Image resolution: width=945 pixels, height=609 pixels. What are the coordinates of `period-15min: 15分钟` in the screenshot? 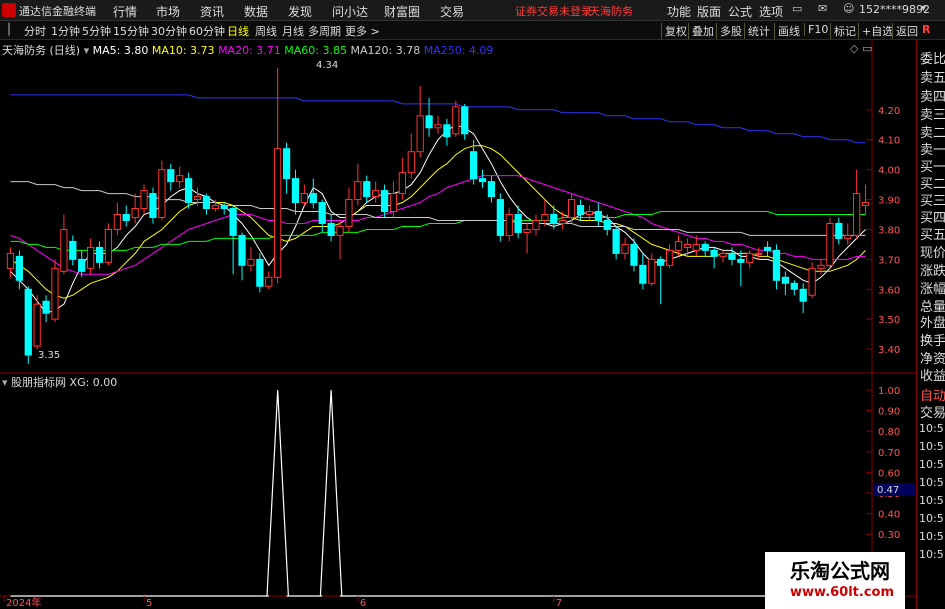 It's located at (131, 31).